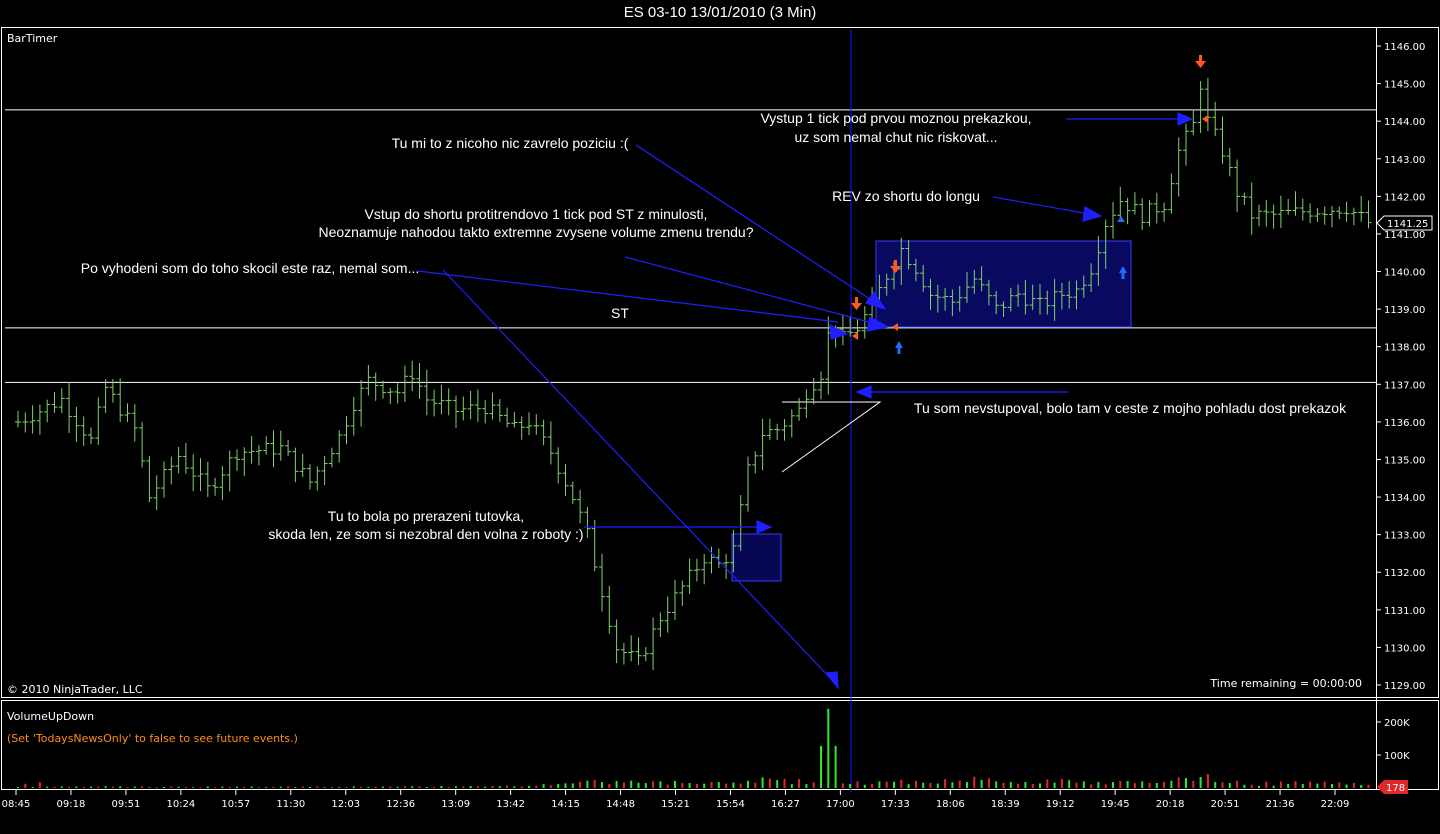 The height and width of the screenshot is (834, 1440). What do you see at coordinates (752, 291) in the screenshot?
I see `arrow-short` at bounding box center [752, 291].